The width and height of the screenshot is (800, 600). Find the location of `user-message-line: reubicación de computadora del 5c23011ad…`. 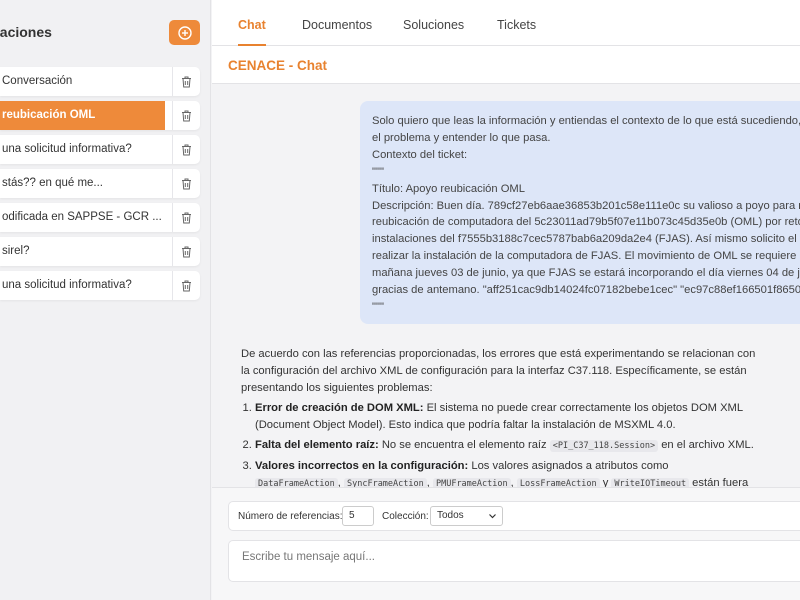

user-message-line: reubicación de computadora del 5c23011ad… is located at coordinates (586, 222).